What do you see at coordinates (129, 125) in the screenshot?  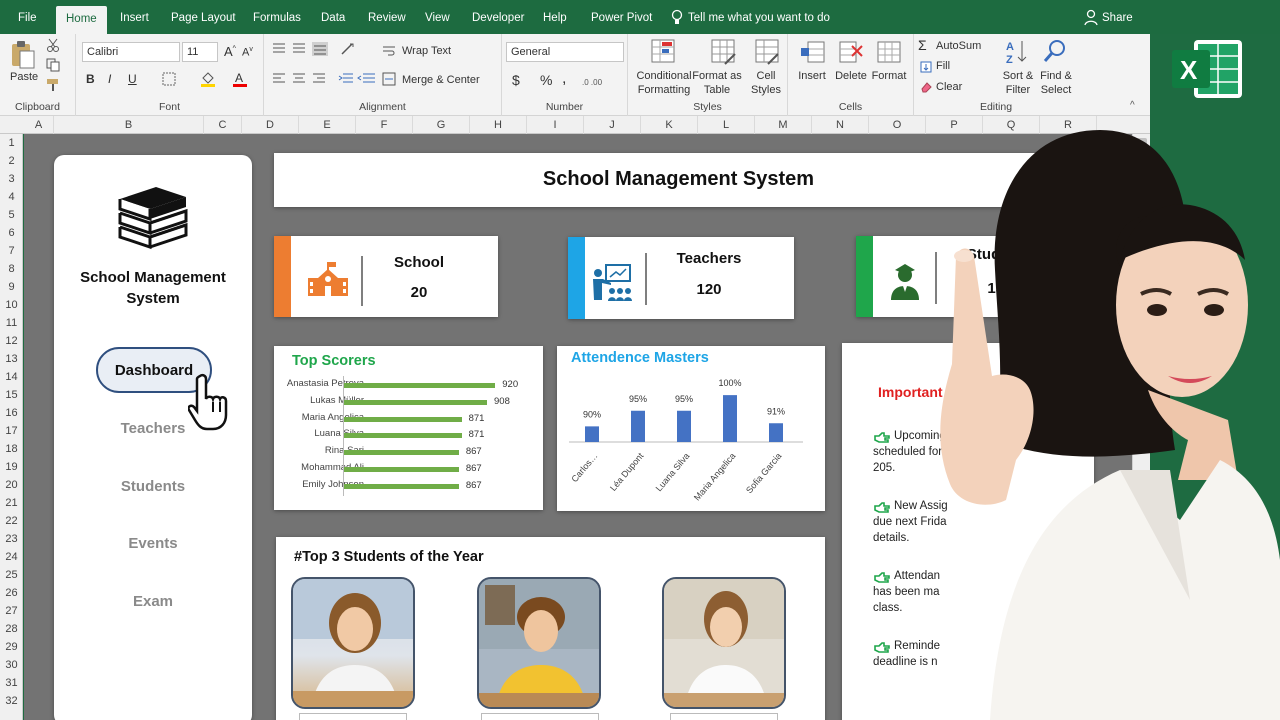 I see `column-header: B` at bounding box center [129, 125].